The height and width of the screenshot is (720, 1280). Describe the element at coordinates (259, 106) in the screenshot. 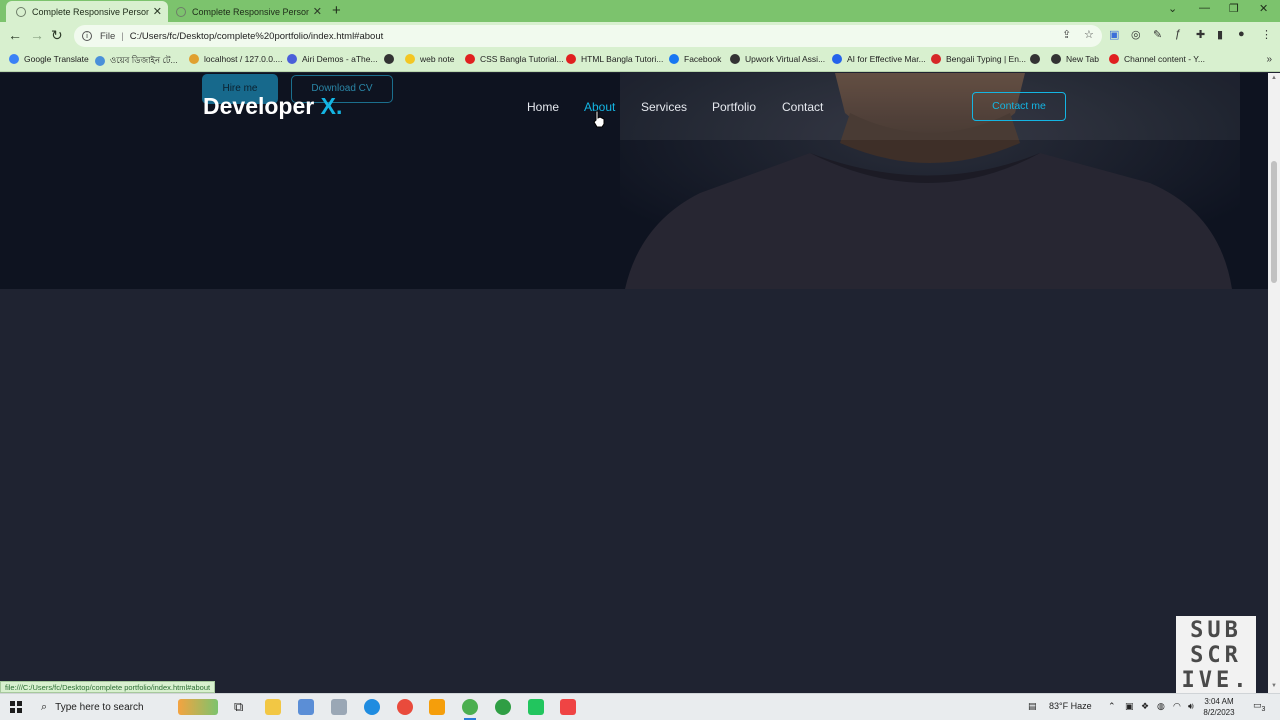

I see `logo-text: Developer` at that location.